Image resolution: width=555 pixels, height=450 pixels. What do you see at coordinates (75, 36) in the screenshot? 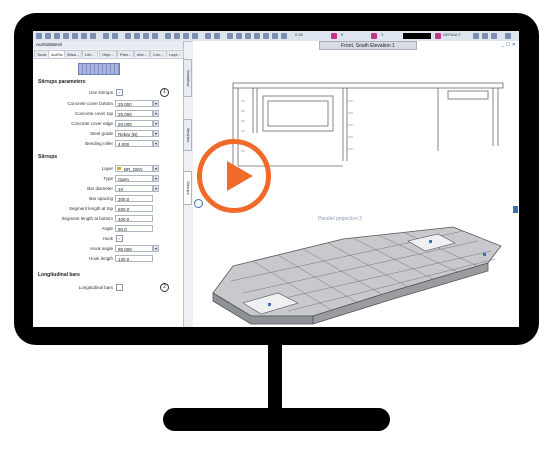
I see `print-icon` at bounding box center [75, 36].